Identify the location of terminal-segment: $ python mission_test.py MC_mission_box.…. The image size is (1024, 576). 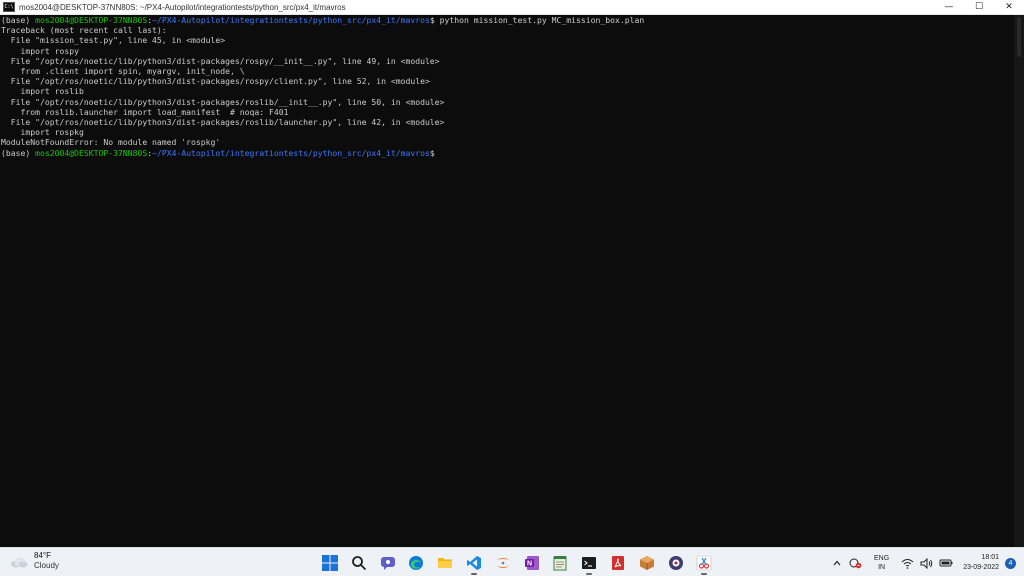
(537, 20).